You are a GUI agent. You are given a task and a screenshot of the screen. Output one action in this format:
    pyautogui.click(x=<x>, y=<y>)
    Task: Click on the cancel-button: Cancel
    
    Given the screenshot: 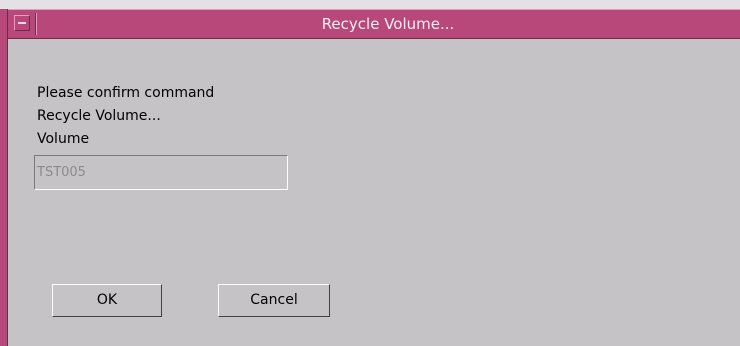 What is the action you would take?
    pyautogui.click(x=274, y=300)
    